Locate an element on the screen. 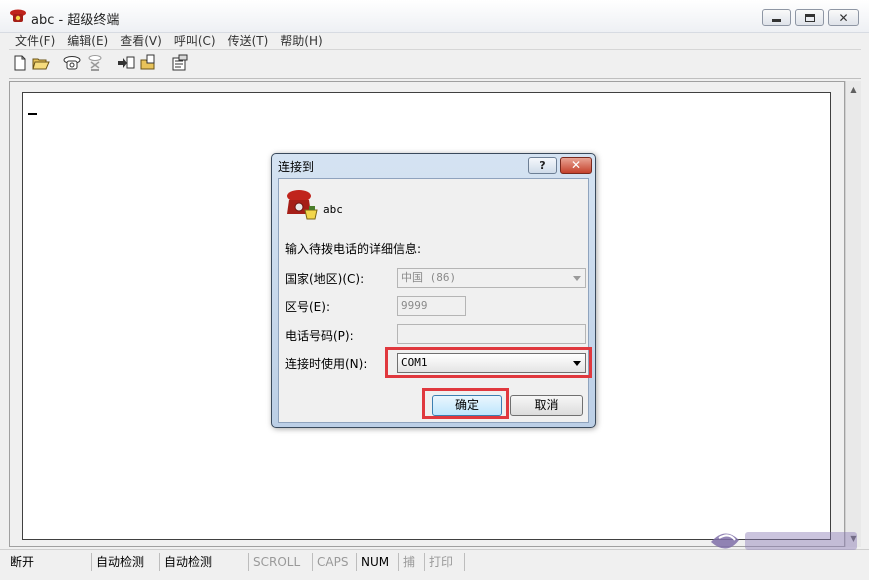 This screenshot has width=869, height=580. vertical-scrollbar: ▲ ▼ is located at coordinates (853, 314).